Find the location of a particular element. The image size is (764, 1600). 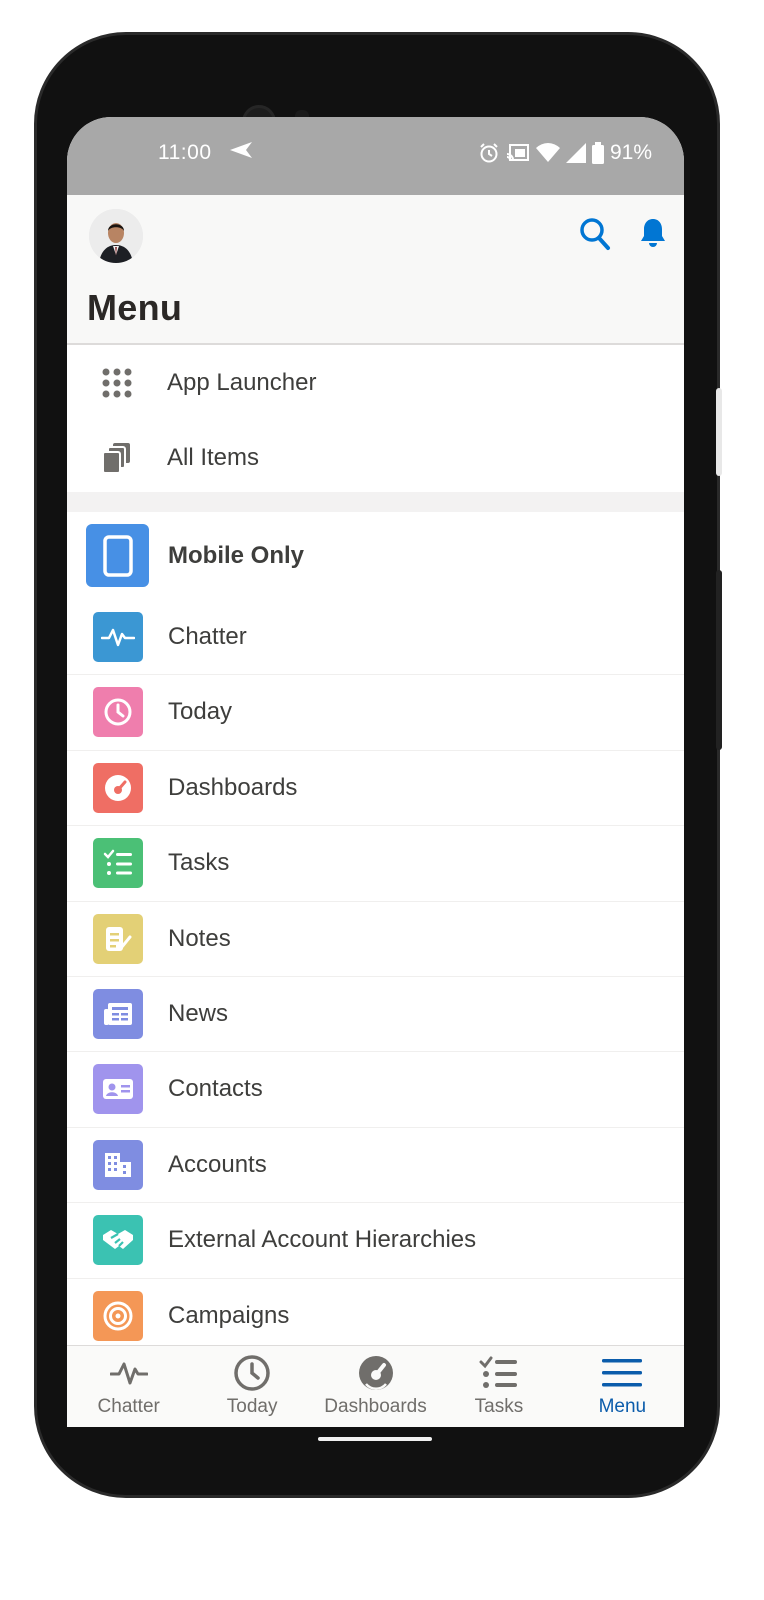

header: Menu is located at coordinates (375, 270).